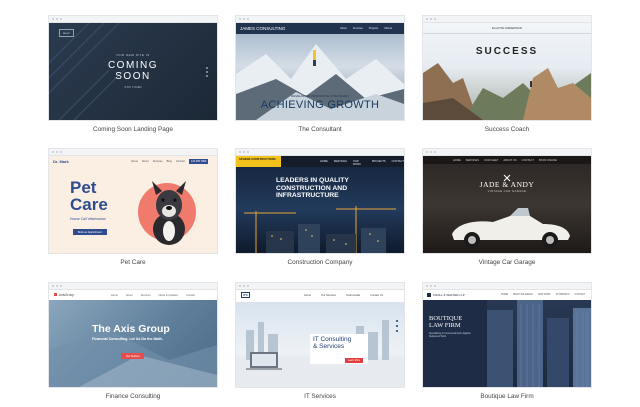  What do you see at coordinates (507, 191) in the screenshot?
I see `hero-sub: VINTAGE CAR GARAGE` at bounding box center [507, 191].